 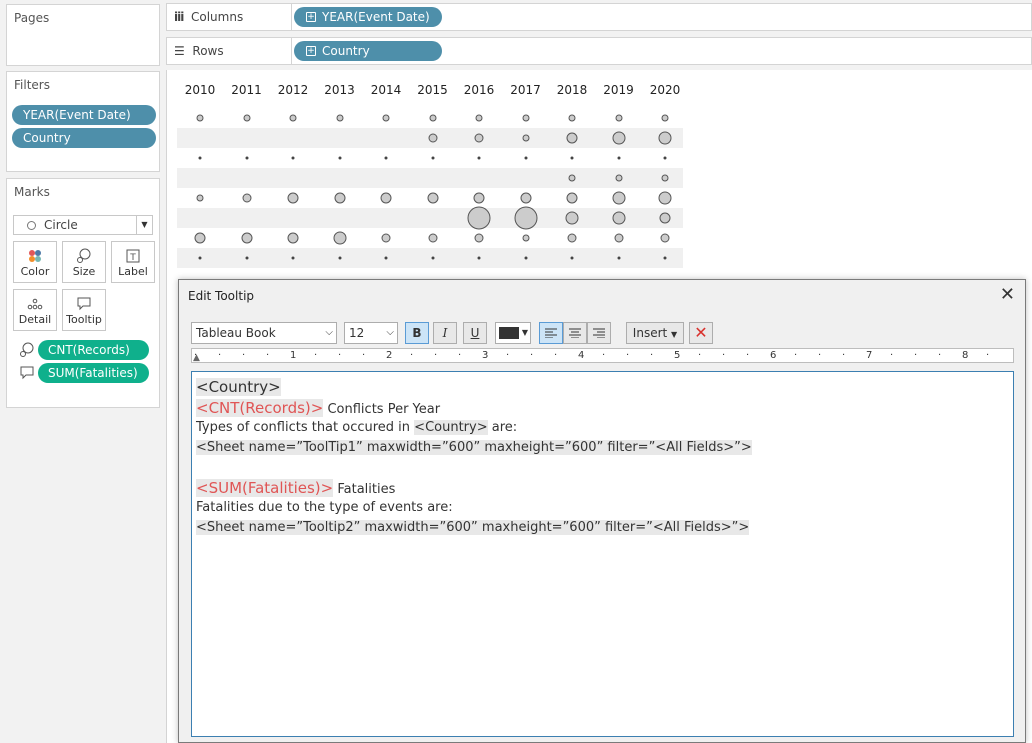 What do you see at coordinates (35, 310) in the screenshot?
I see `detail-button: Detail` at bounding box center [35, 310].